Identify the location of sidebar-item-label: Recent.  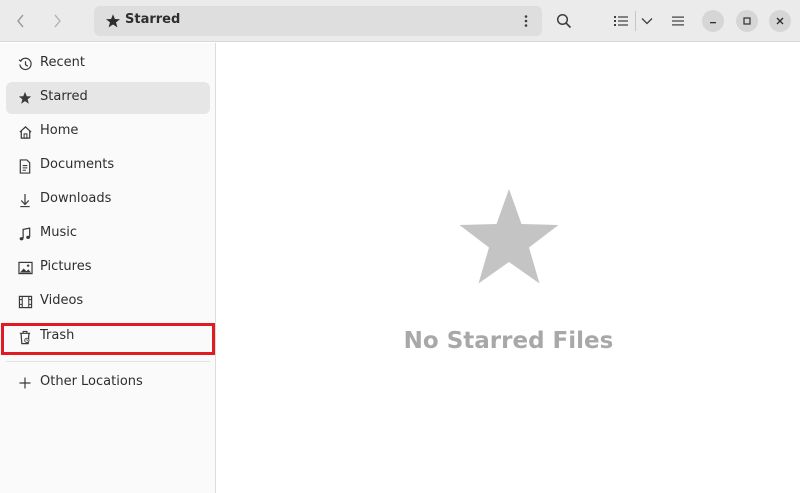
(62, 62).